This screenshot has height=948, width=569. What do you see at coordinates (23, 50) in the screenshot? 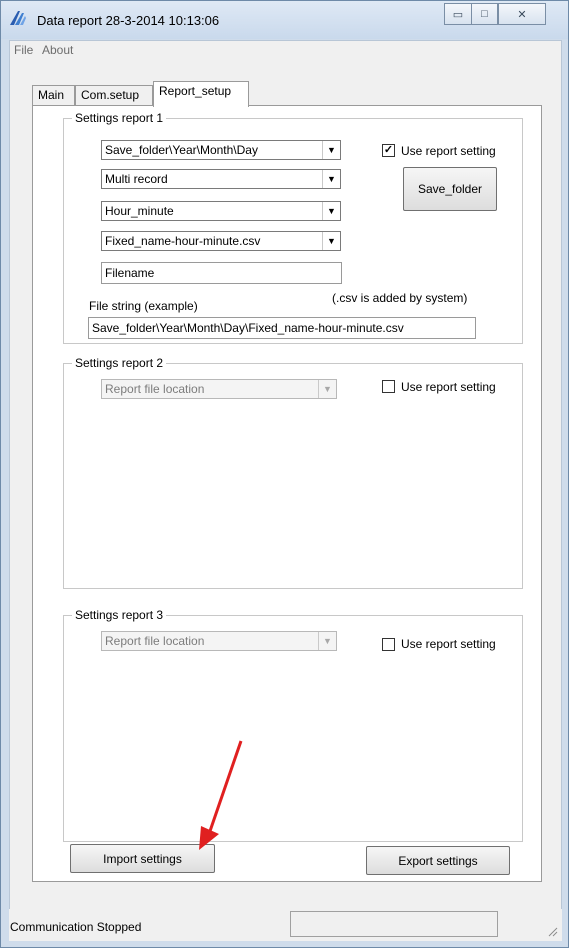
I see `menu-file: File` at bounding box center [23, 50].